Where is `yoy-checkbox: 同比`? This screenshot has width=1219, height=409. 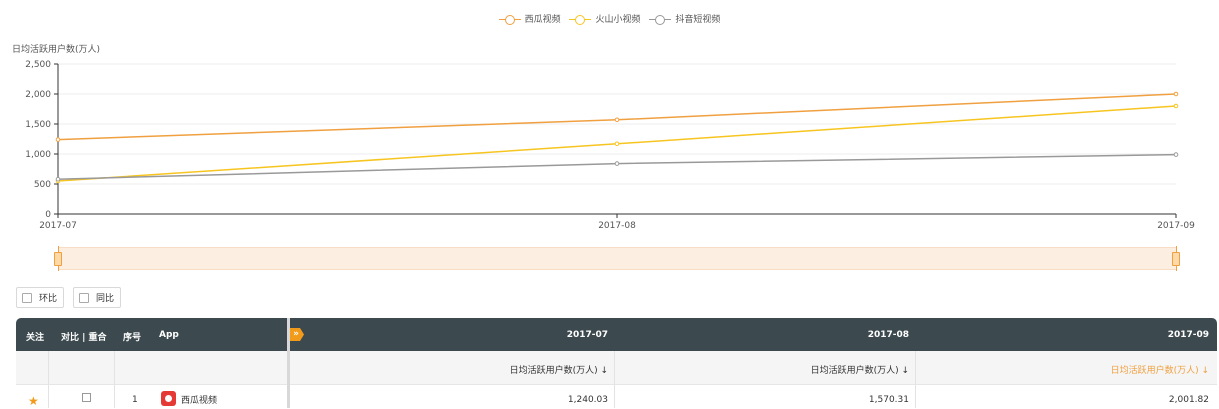 yoy-checkbox: 同比 is located at coordinates (97, 297).